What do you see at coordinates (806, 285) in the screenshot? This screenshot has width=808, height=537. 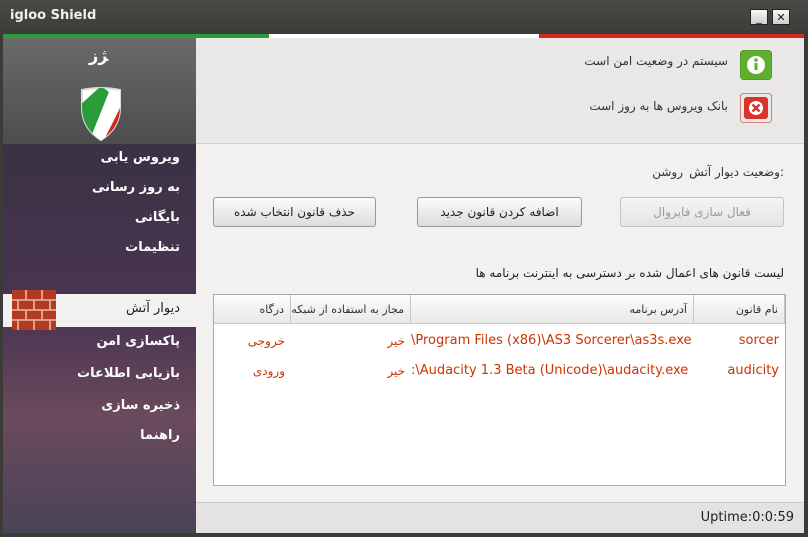 I see `window-border-right` at bounding box center [806, 285].